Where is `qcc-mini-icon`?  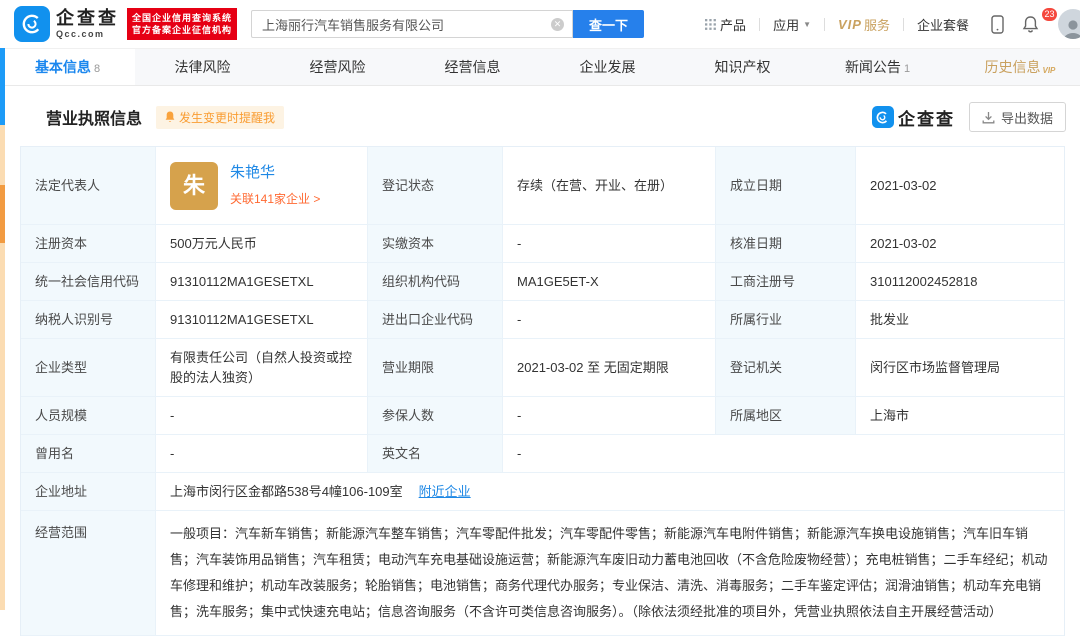 qcc-mini-icon is located at coordinates (882, 117).